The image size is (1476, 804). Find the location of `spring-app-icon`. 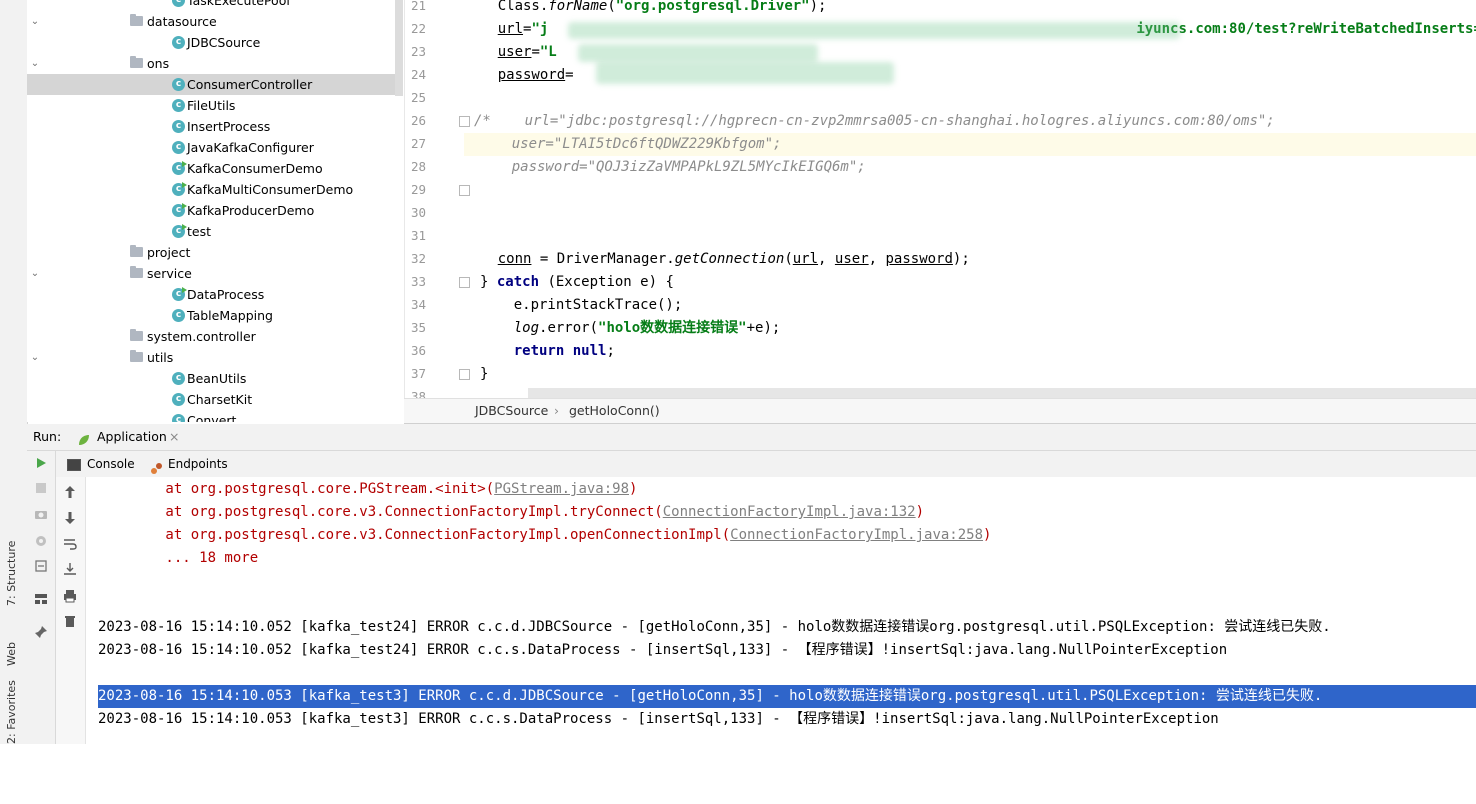

spring-app-icon is located at coordinates (84, 437).